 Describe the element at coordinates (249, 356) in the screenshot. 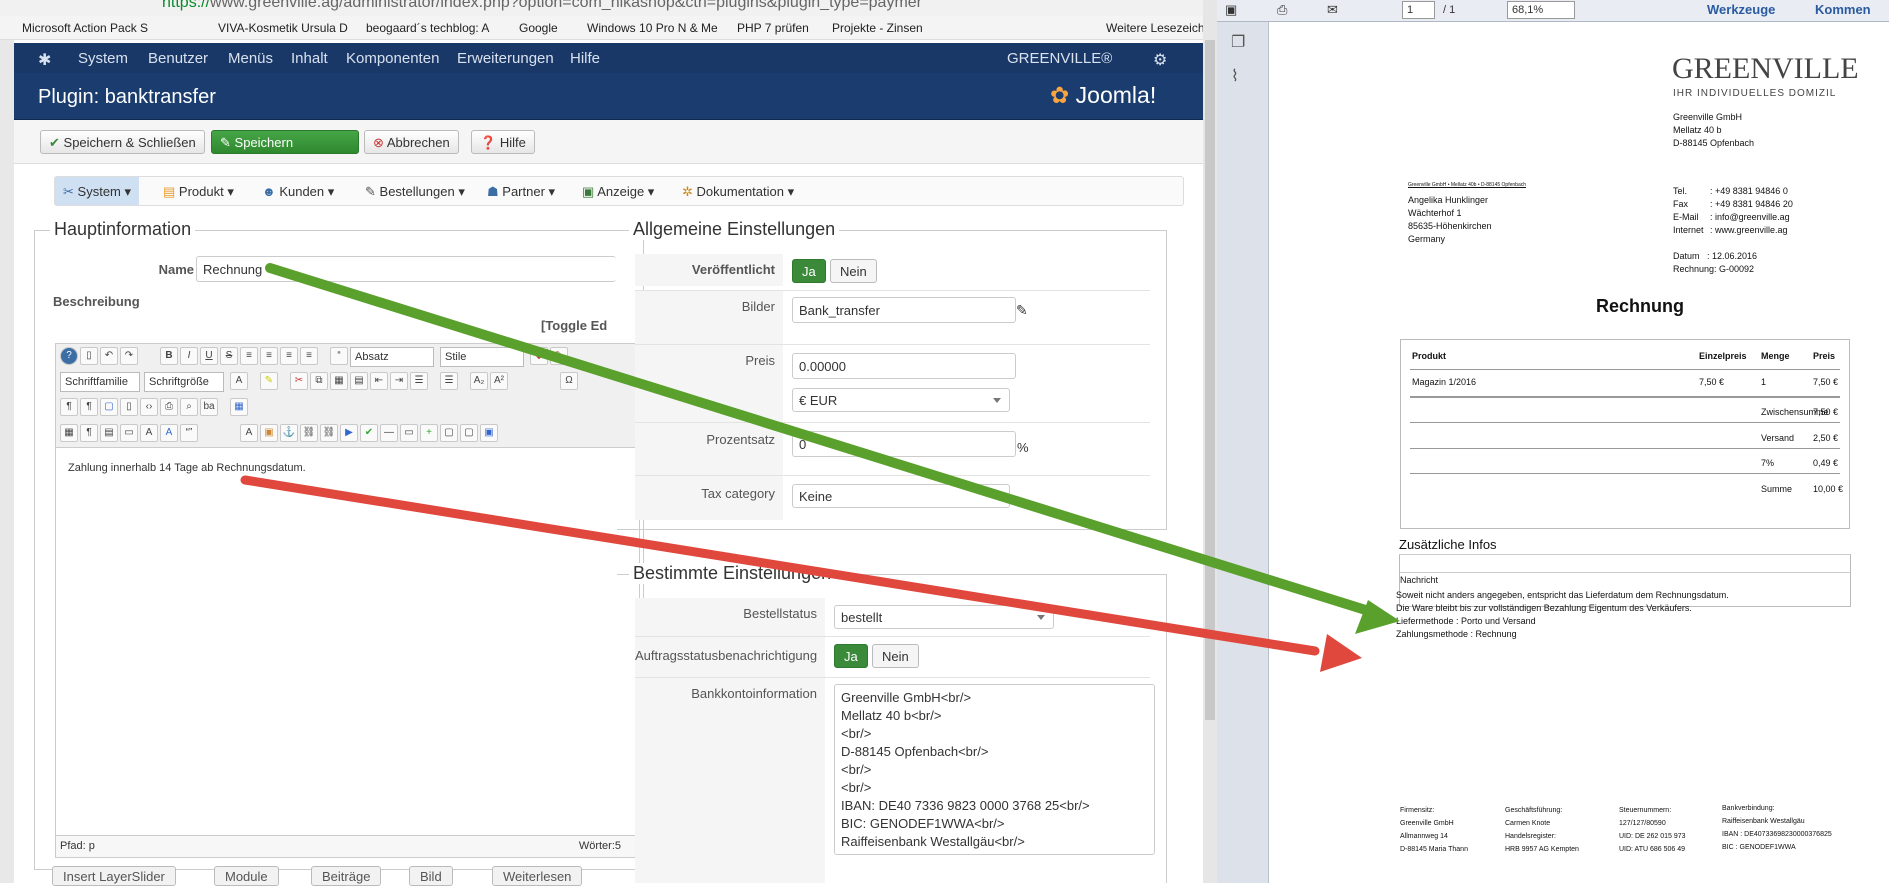

I see `align-left-icon: ≡` at that location.